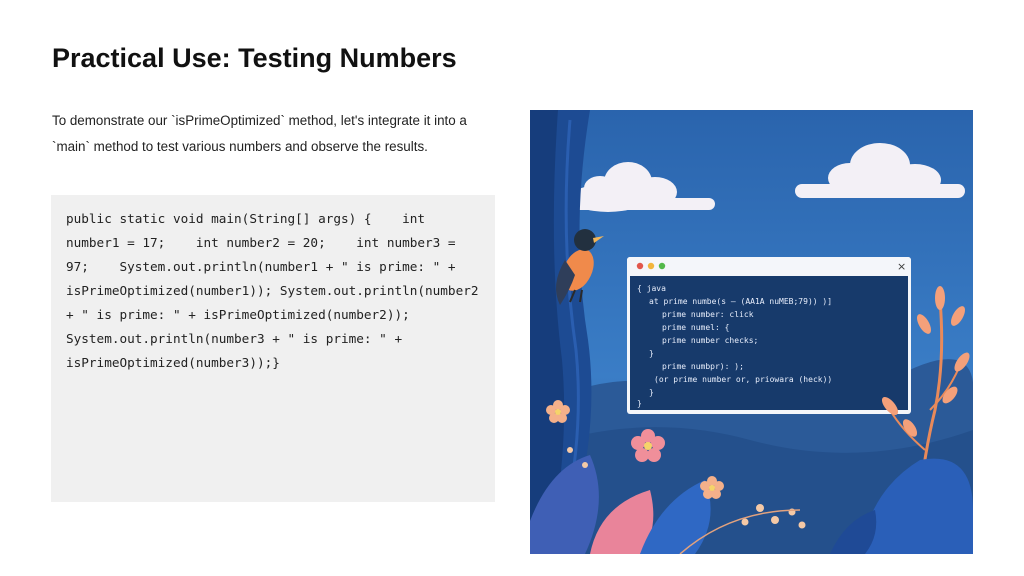  What do you see at coordinates (640, 266) in the screenshot?
I see `window-close-dot-icon` at bounding box center [640, 266].